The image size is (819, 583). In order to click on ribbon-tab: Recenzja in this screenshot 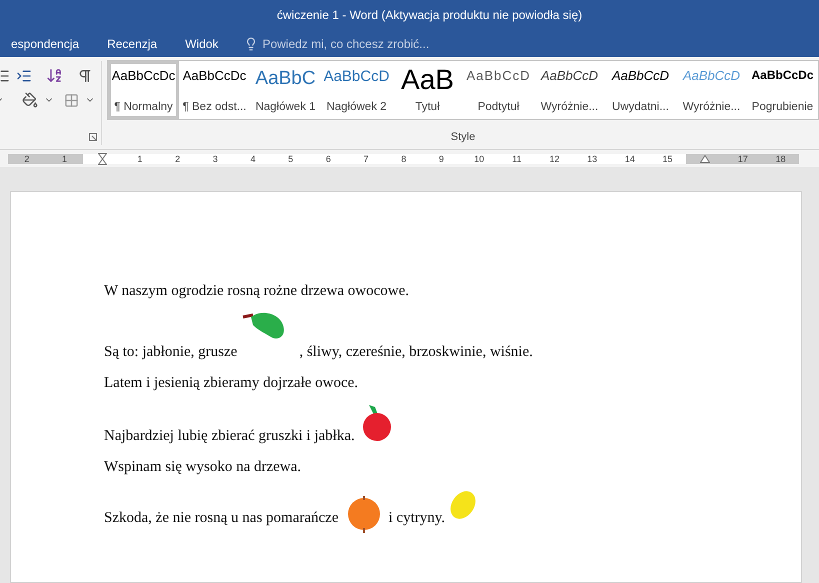, I will do `click(132, 43)`.